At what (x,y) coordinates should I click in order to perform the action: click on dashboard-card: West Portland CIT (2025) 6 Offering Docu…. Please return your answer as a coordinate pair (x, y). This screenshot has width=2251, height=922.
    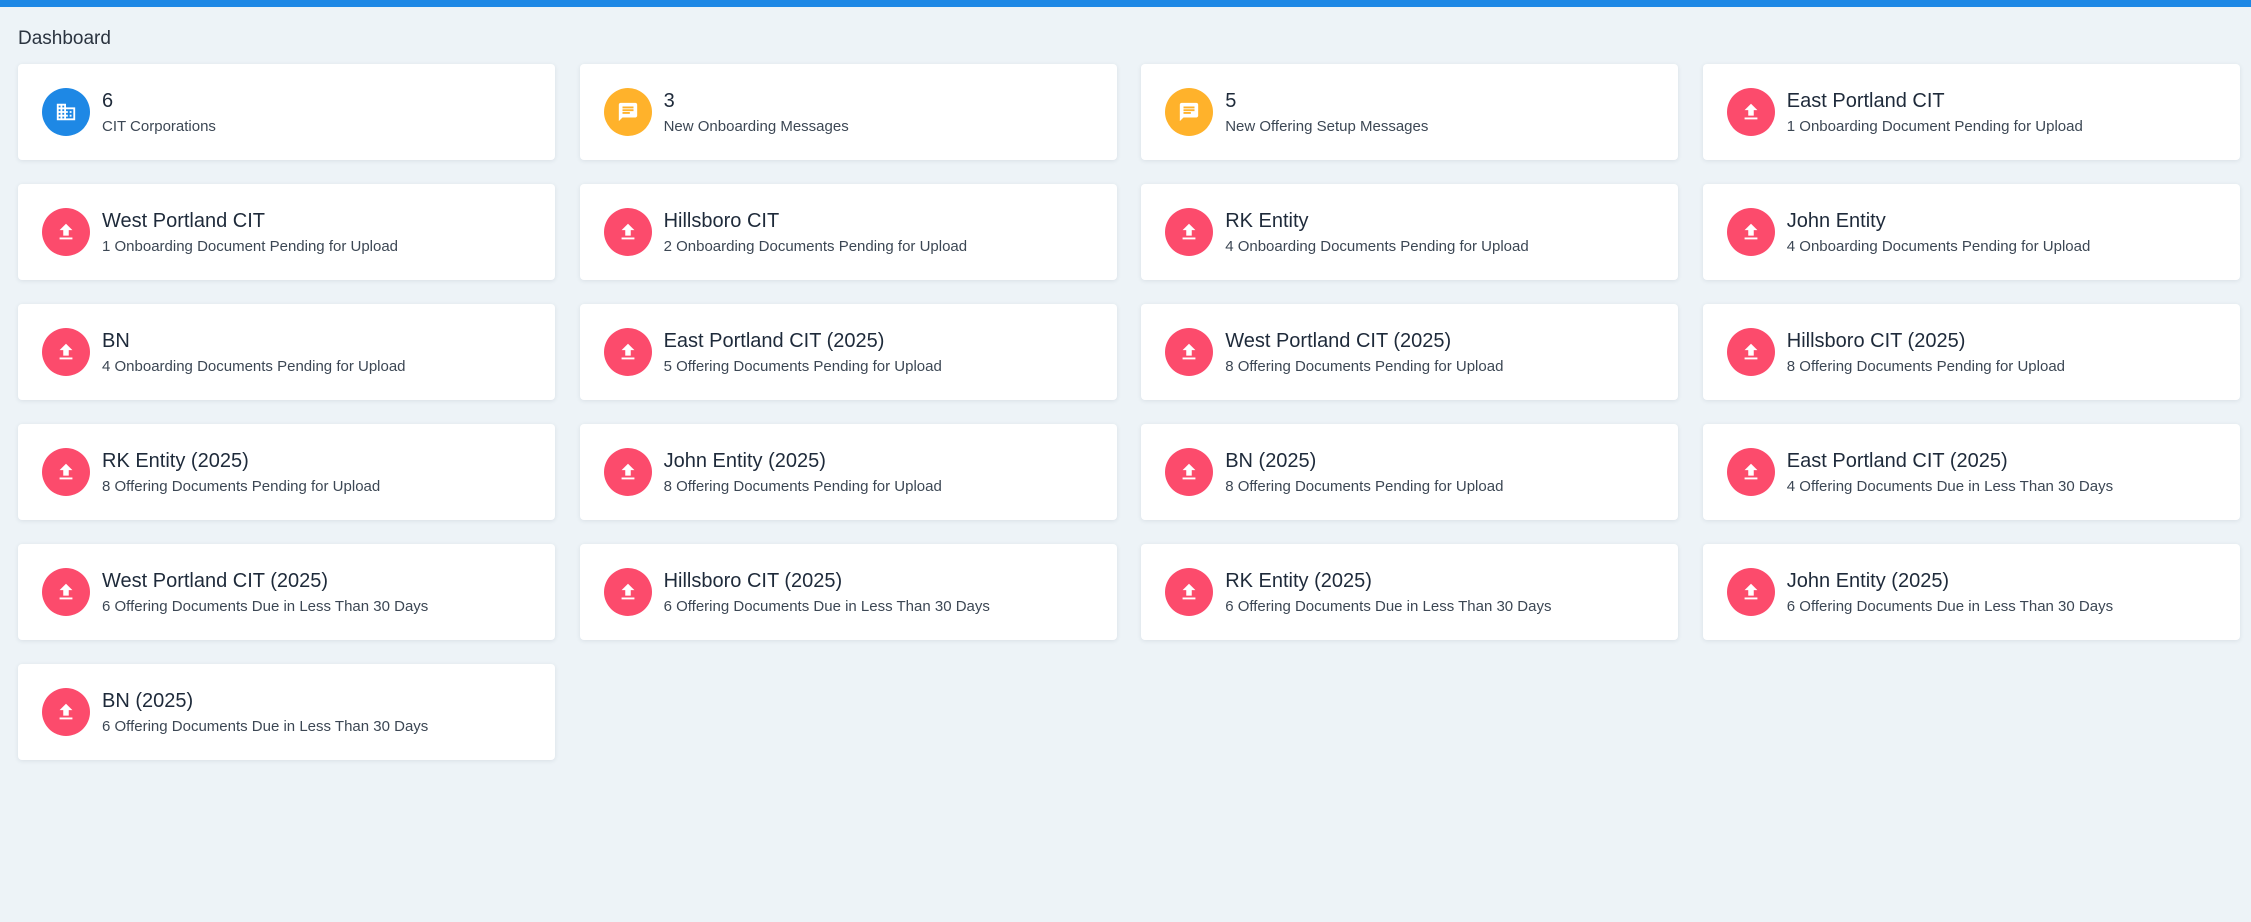
    Looking at the image, I should click on (286, 592).